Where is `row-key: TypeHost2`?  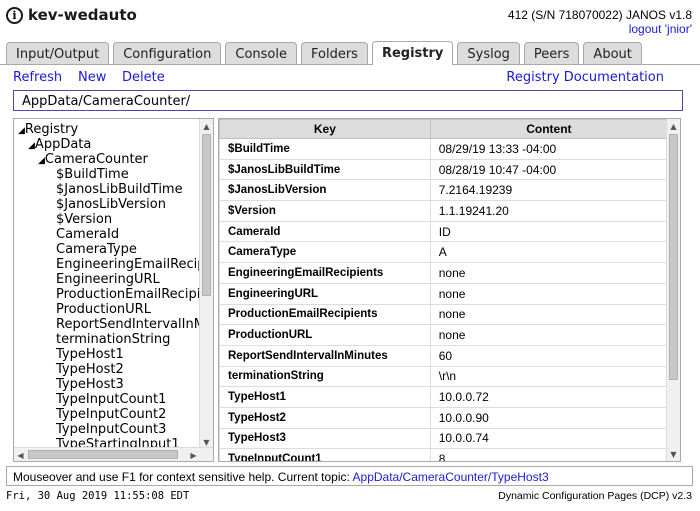 row-key: TypeHost2 is located at coordinates (325, 417).